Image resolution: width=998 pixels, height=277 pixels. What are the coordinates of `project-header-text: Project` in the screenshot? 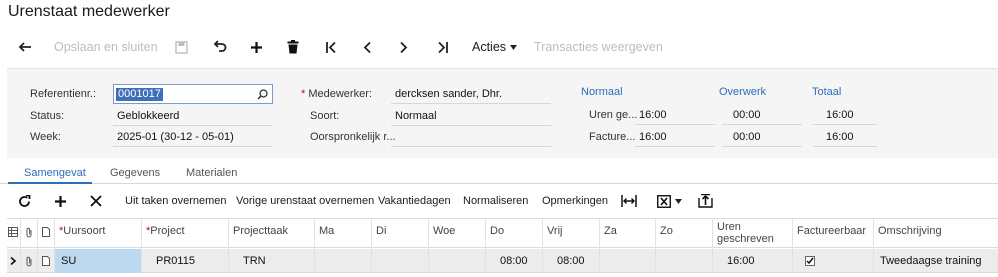 It's located at (167, 231).